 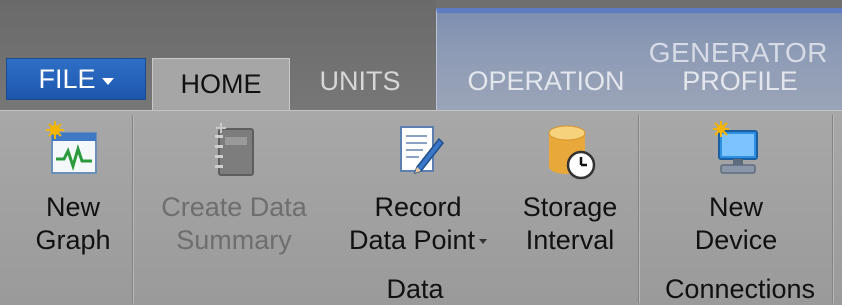 What do you see at coordinates (107, 81) in the screenshot?
I see `chevron-down-icon` at bounding box center [107, 81].